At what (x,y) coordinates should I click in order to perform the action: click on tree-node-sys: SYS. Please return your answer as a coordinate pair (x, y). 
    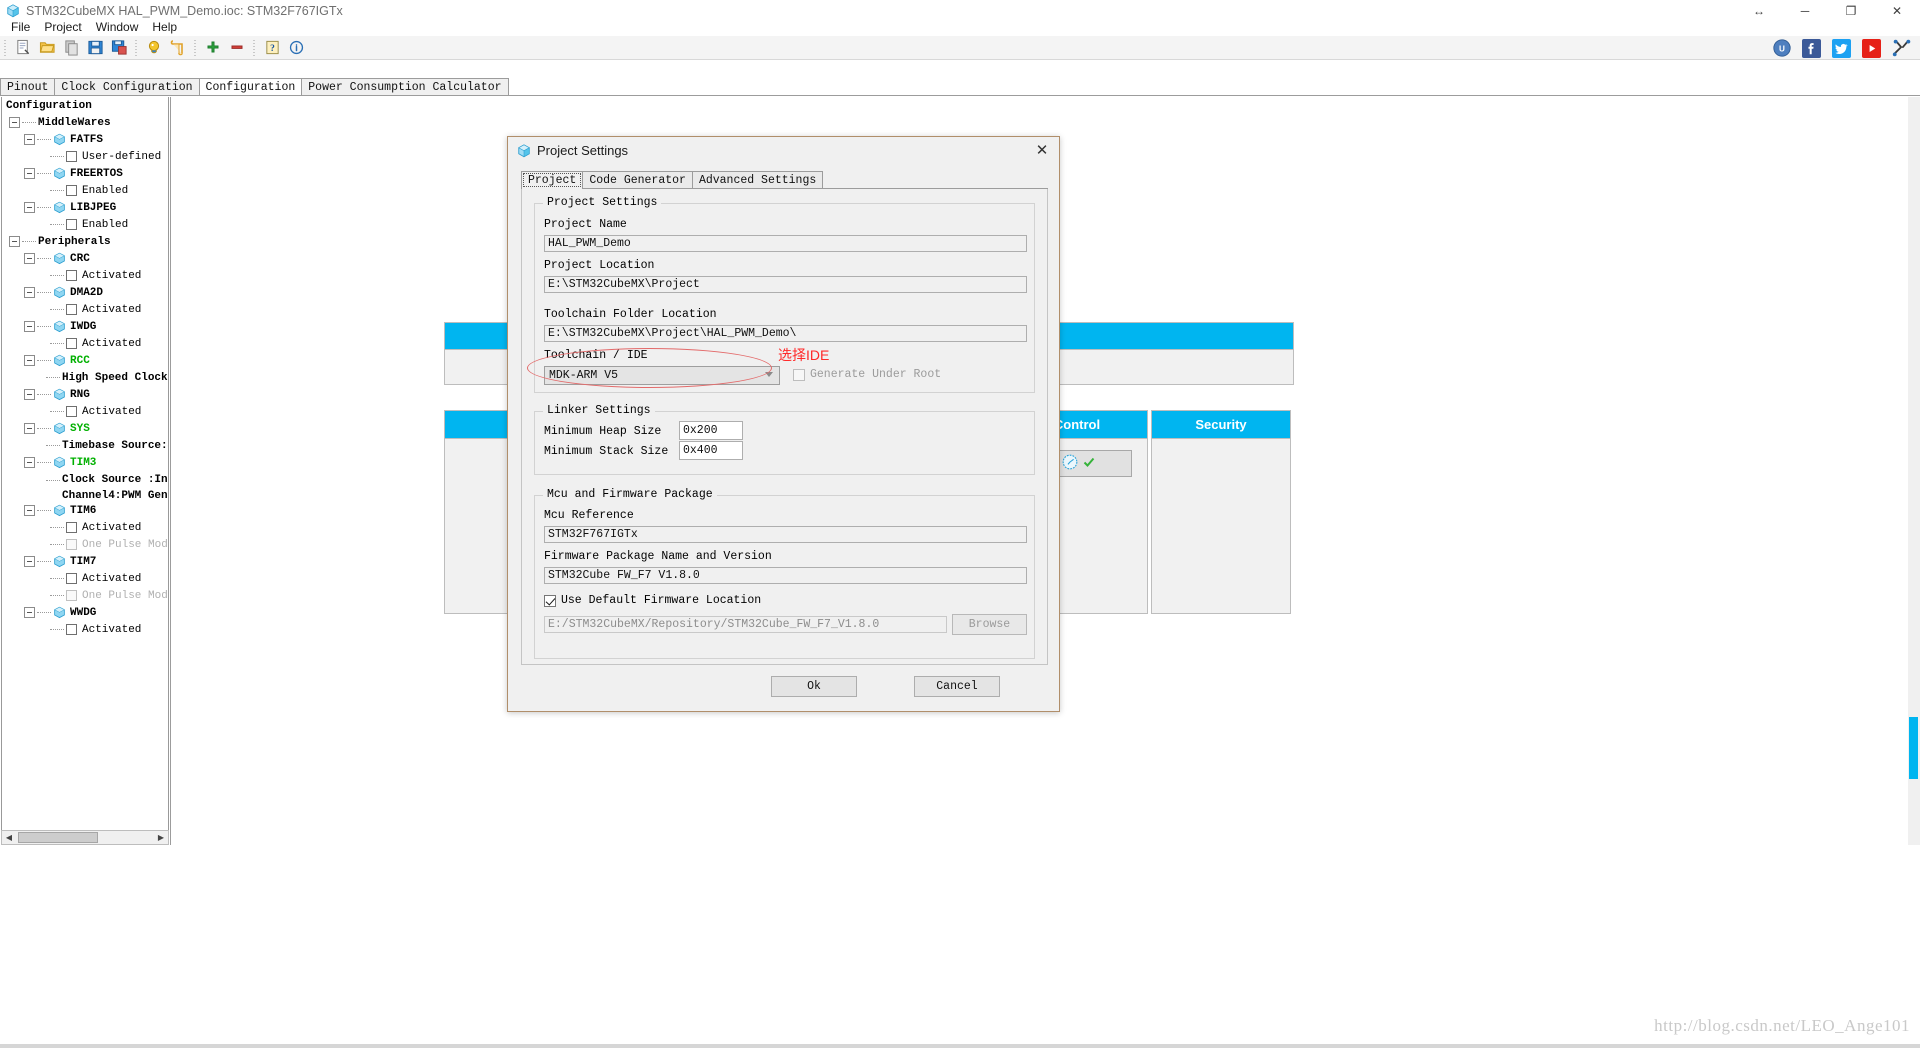
    Looking at the image, I should click on (85, 428).